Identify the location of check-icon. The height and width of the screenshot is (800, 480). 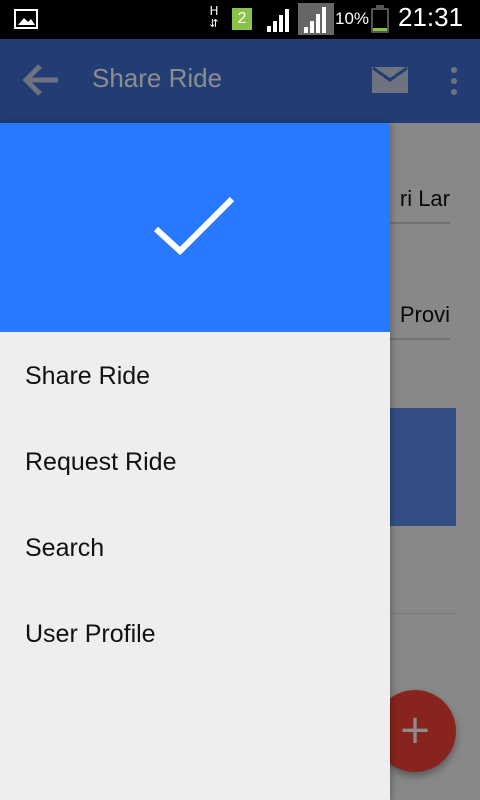
(194, 226).